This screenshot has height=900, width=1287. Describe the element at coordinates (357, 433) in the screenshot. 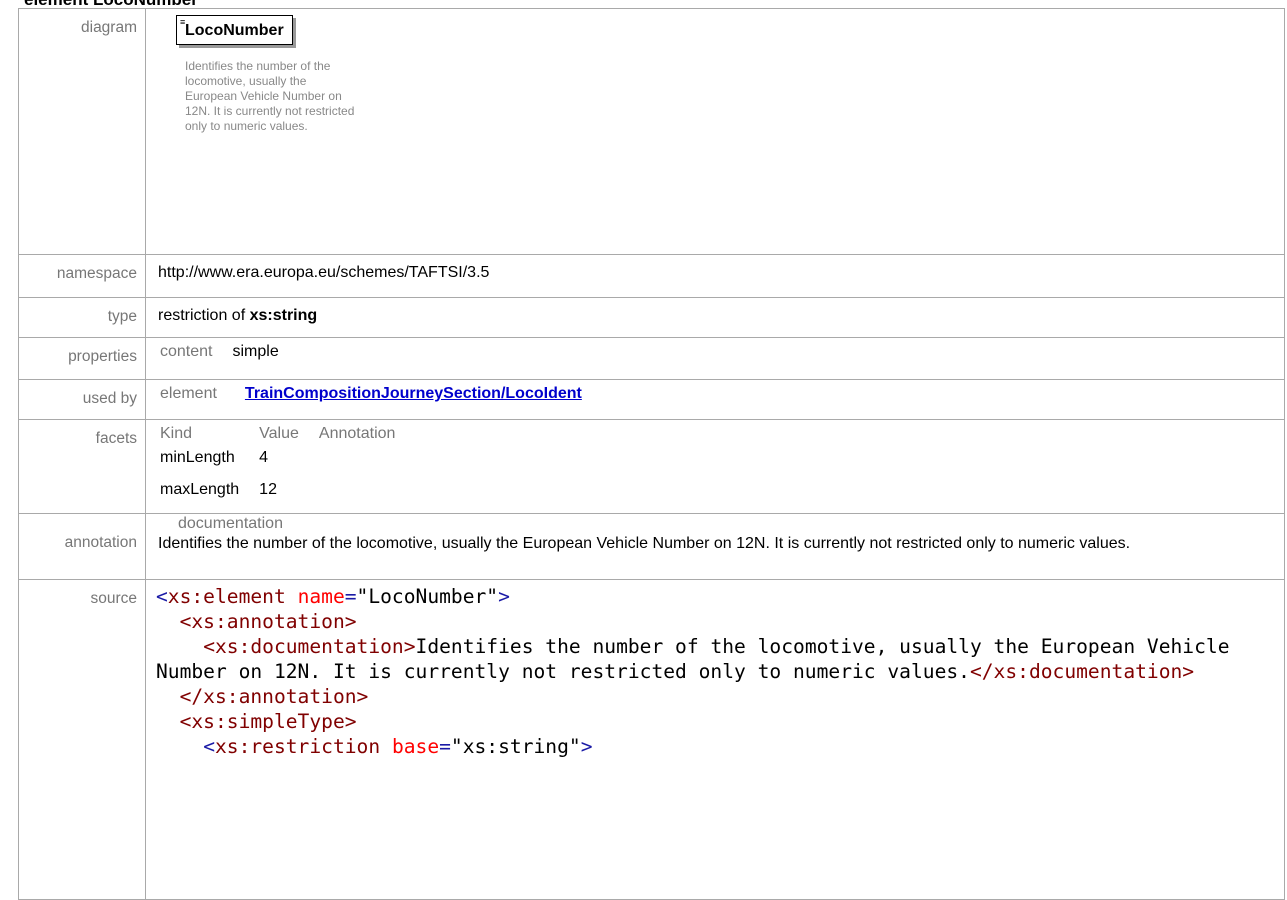

I see `facet-header-annotation: Annotation` at that location.